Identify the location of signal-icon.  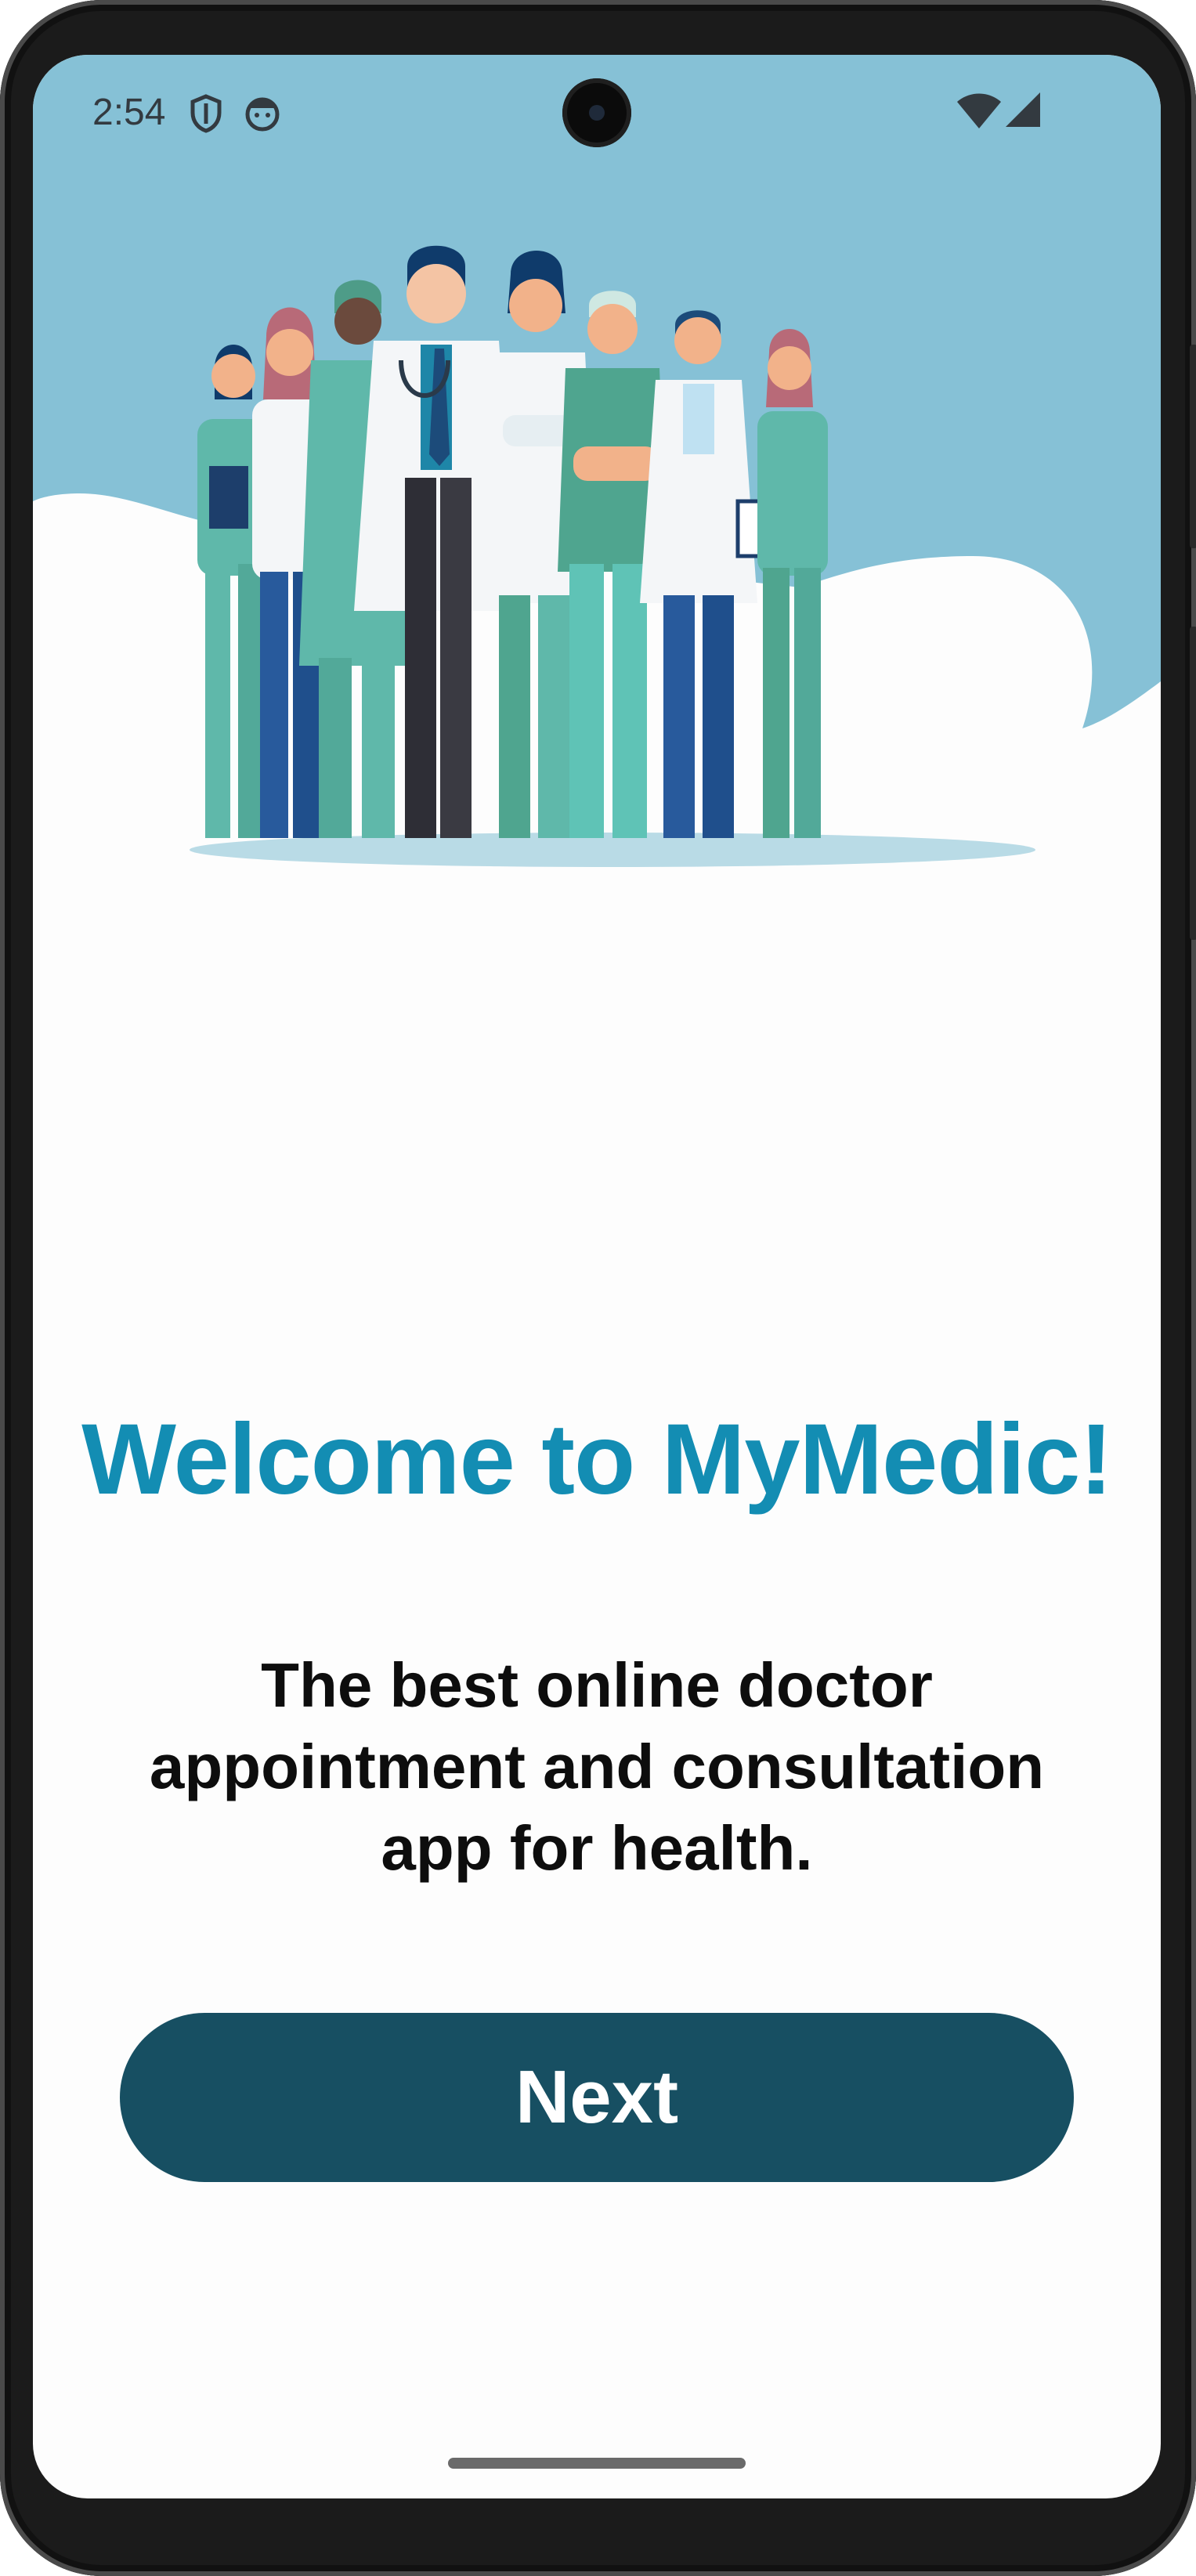
(1023, 109).